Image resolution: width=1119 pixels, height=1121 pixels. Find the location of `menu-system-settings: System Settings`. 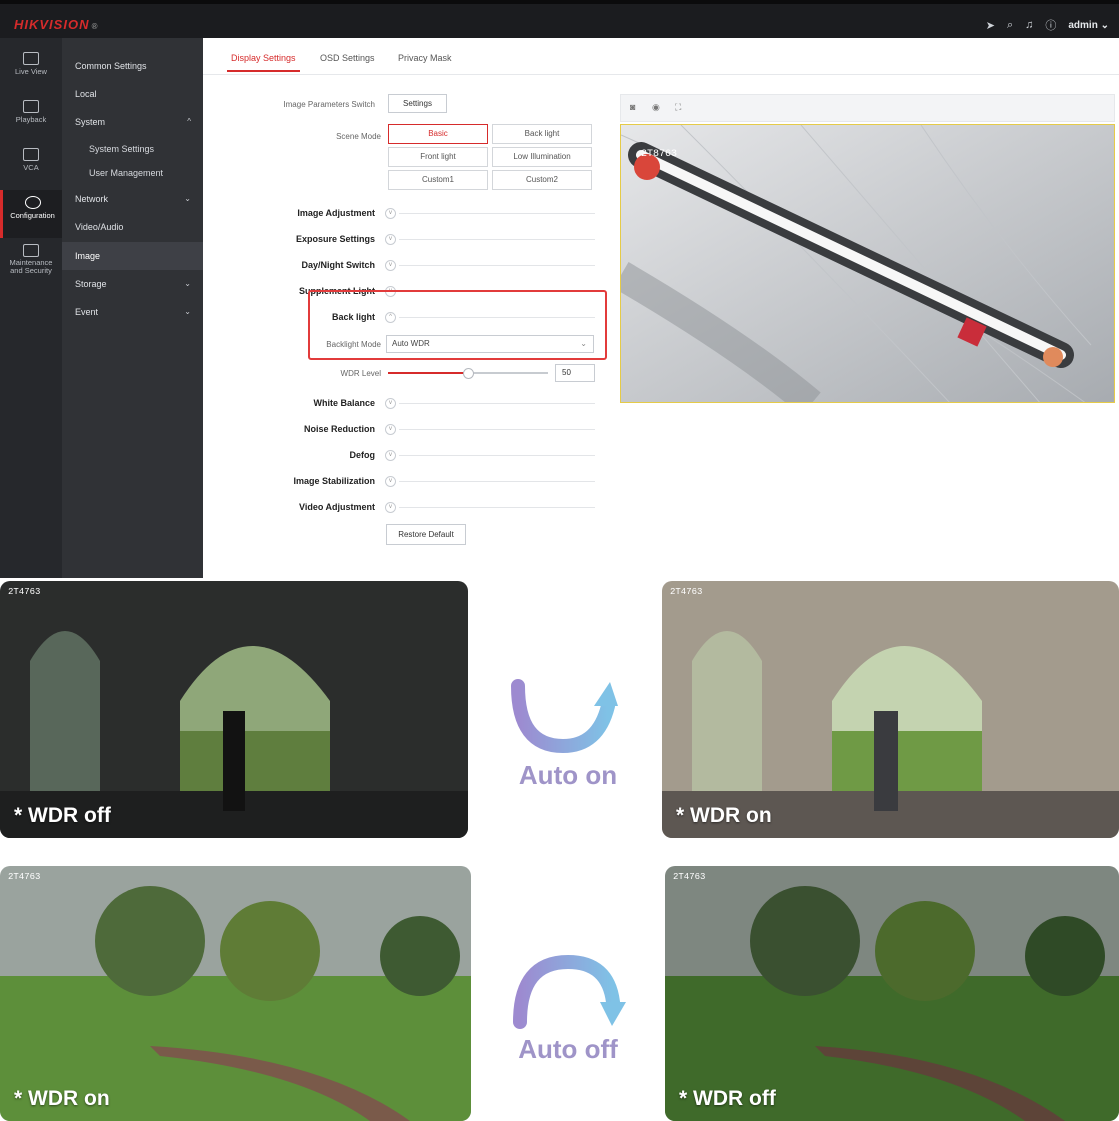

menu-system-settings: System Settings is located at coordinates (132, 149).